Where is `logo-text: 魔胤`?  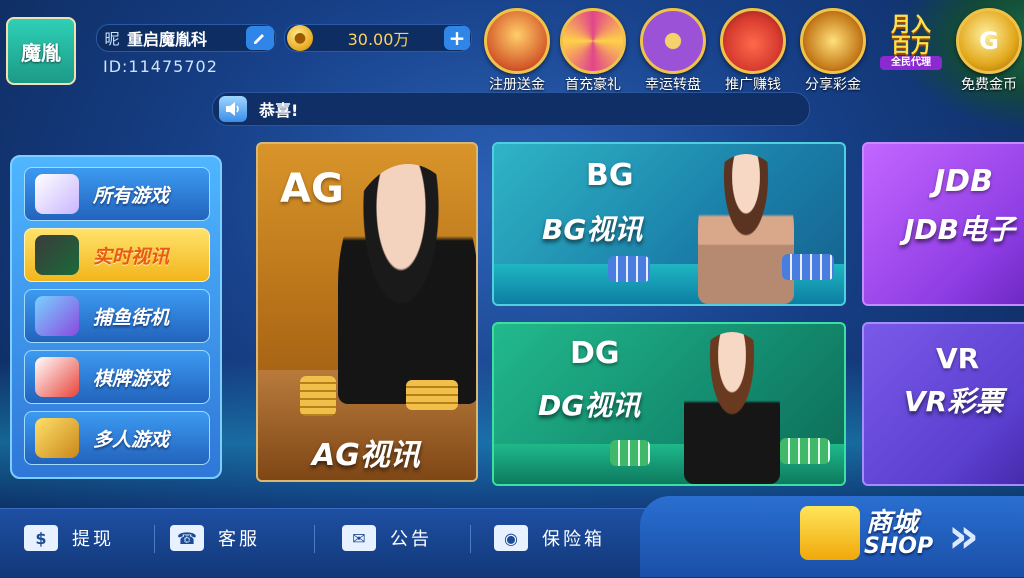 logo-text: 魔胤 is located at coordinates (41, 52).